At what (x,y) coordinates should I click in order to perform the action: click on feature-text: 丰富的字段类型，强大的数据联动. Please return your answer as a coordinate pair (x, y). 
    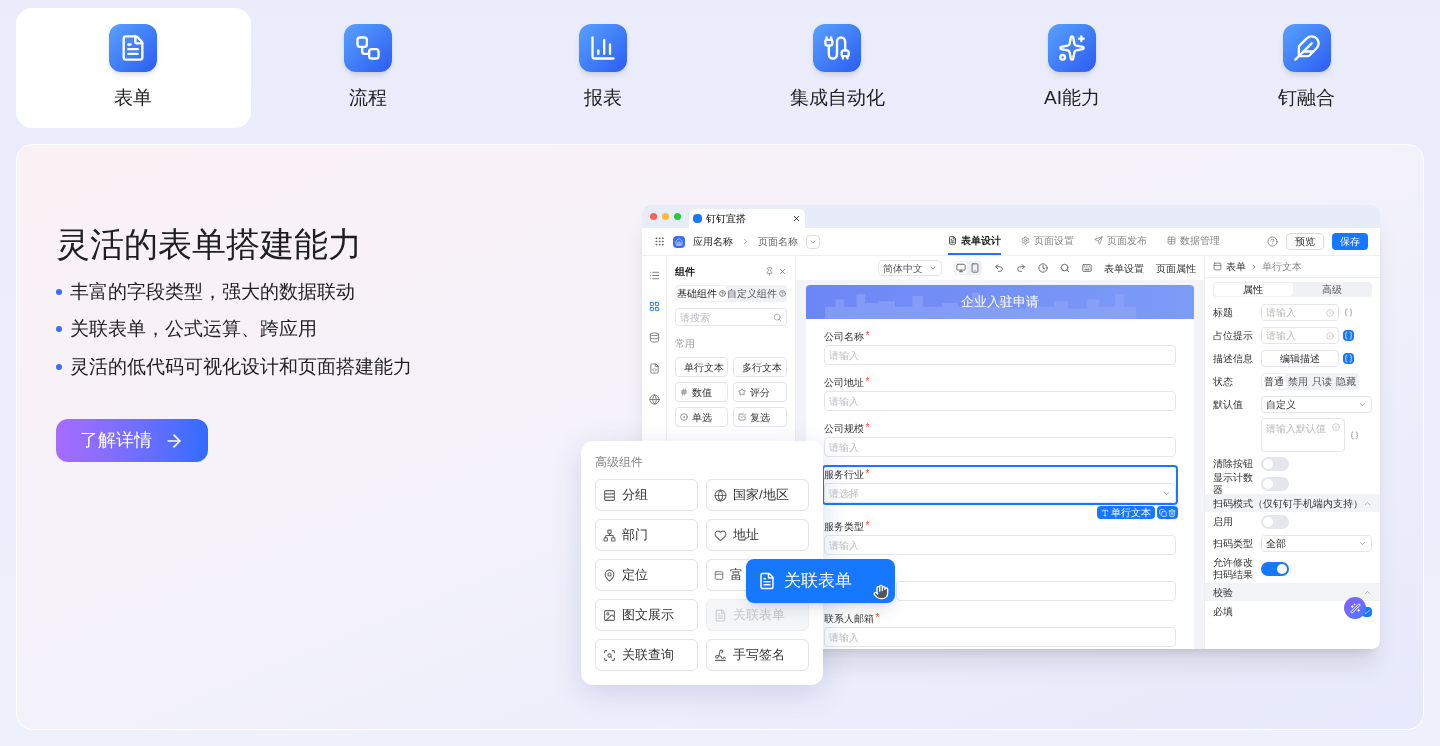
    Looking at the image, I should click on (212, 291).